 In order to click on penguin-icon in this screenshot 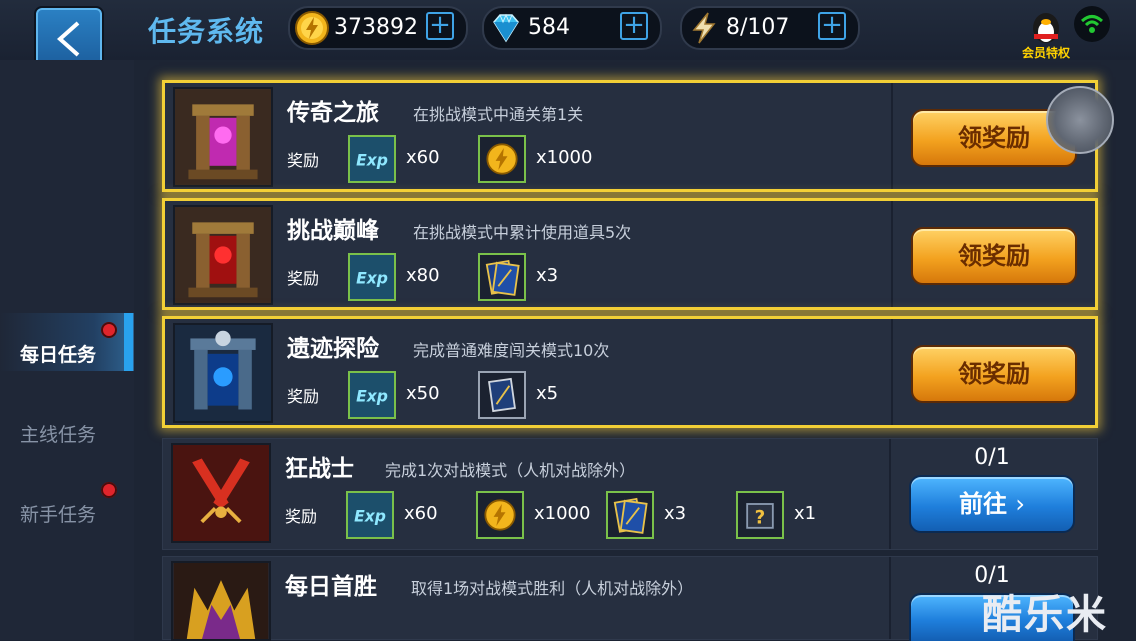, I will do `click(1046, 28)`.